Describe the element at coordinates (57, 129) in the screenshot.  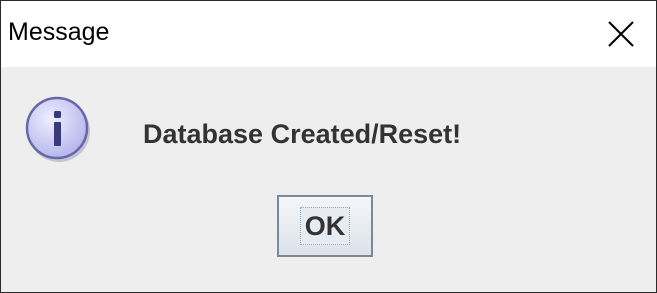
I see `info-icon` at that location.